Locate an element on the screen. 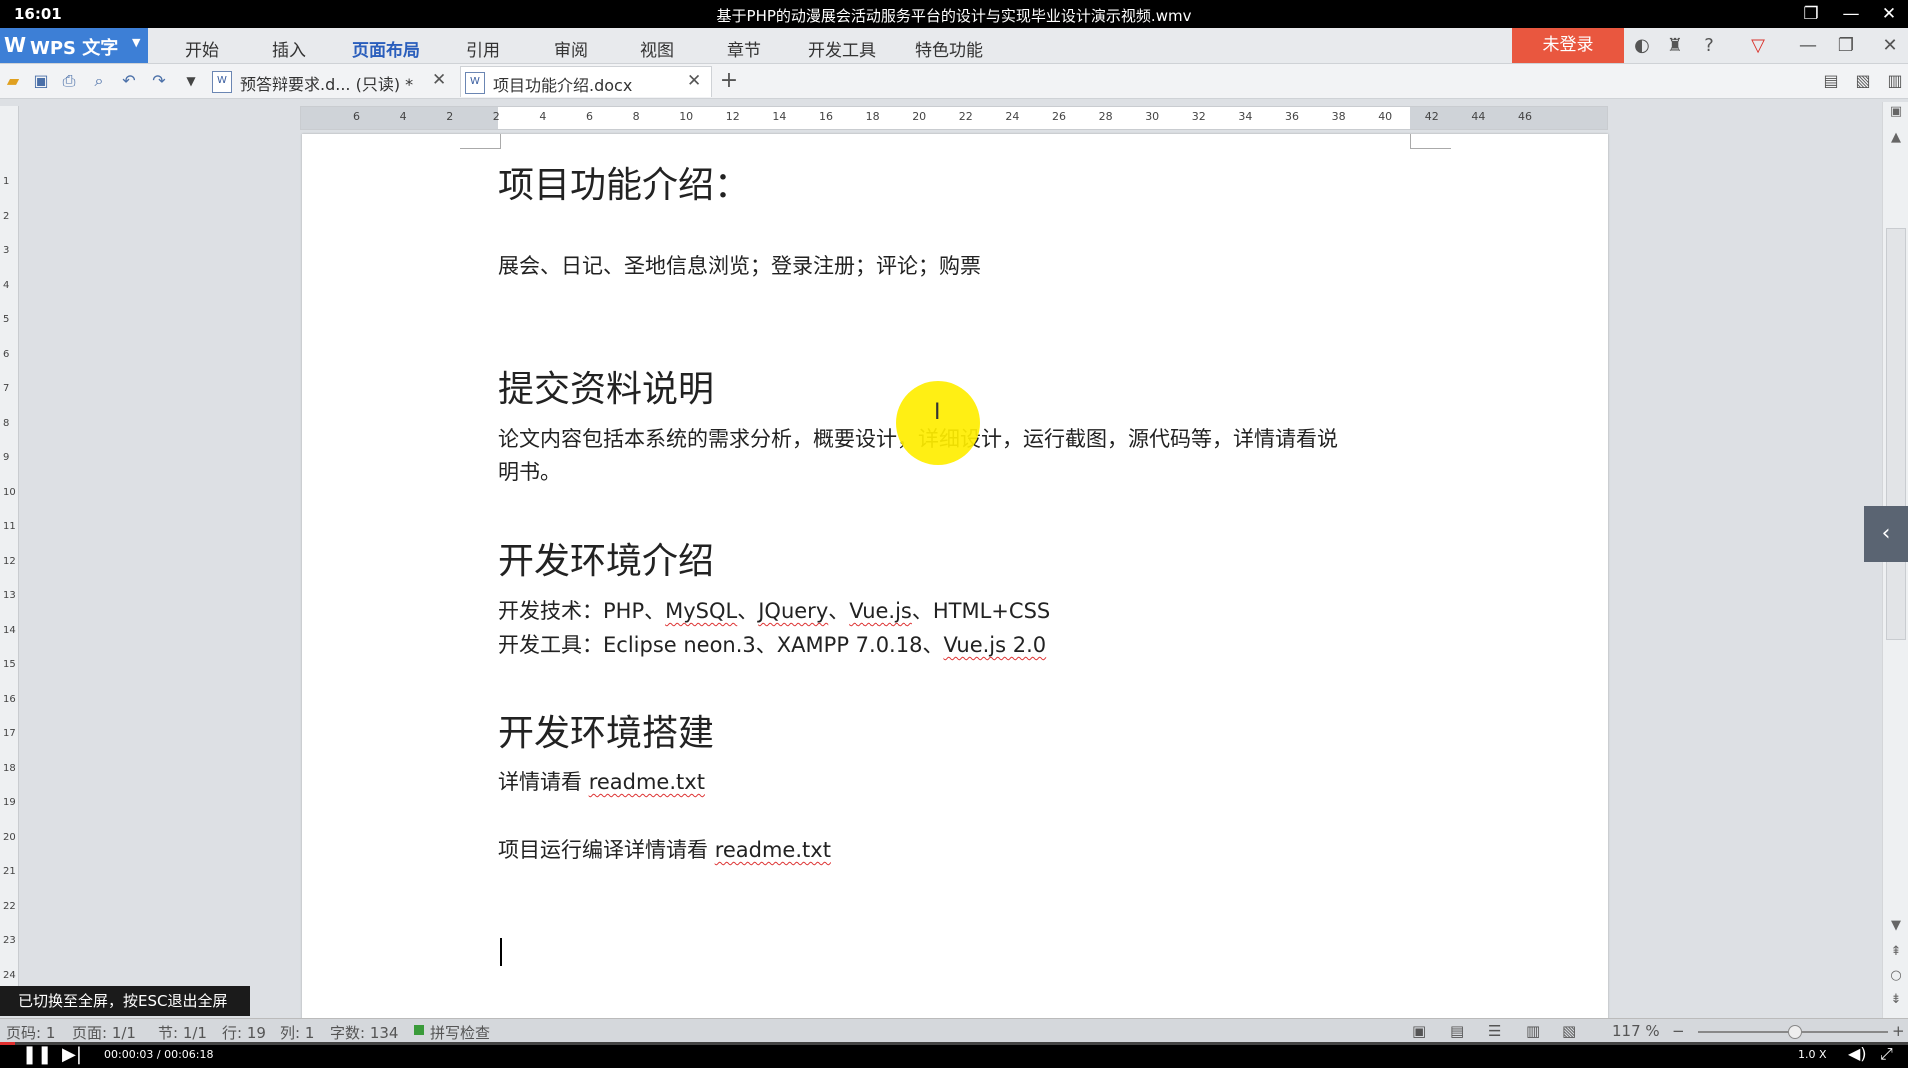 The image size is (1908, 1068). ruler-tick-label: 20 is located at coordinates (9, 837).